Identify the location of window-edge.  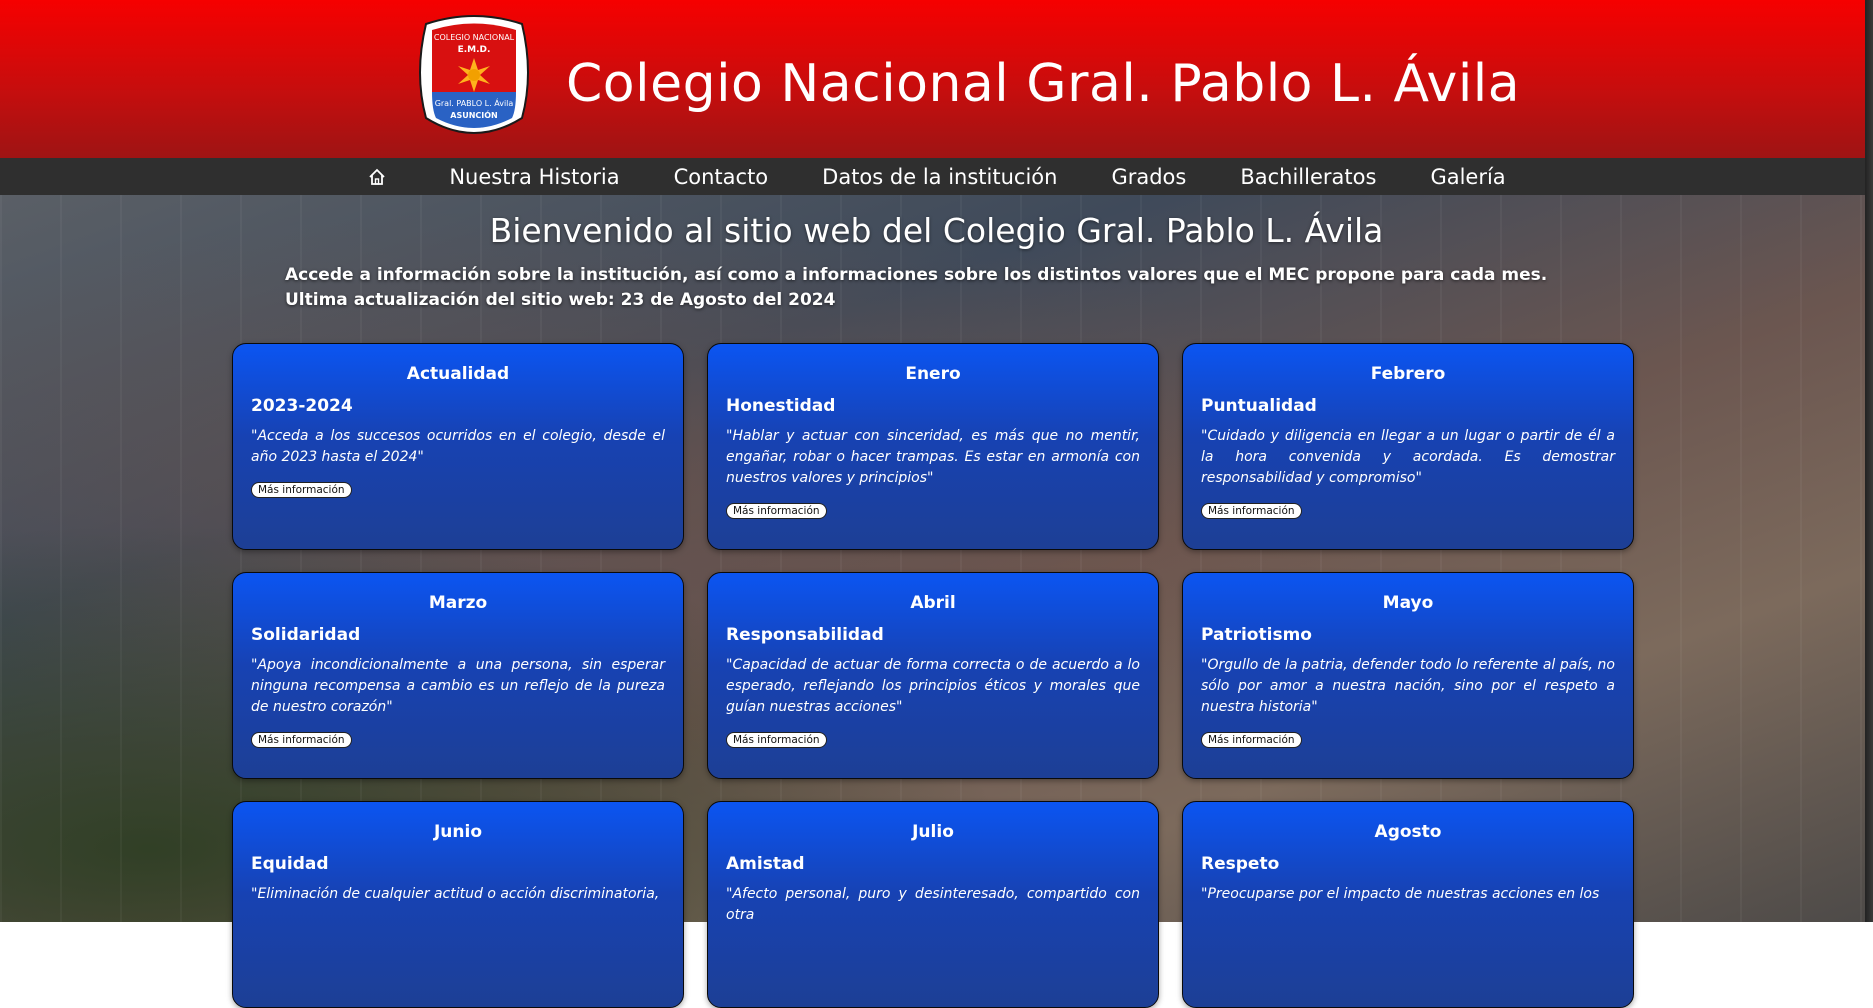
(1869, 461).